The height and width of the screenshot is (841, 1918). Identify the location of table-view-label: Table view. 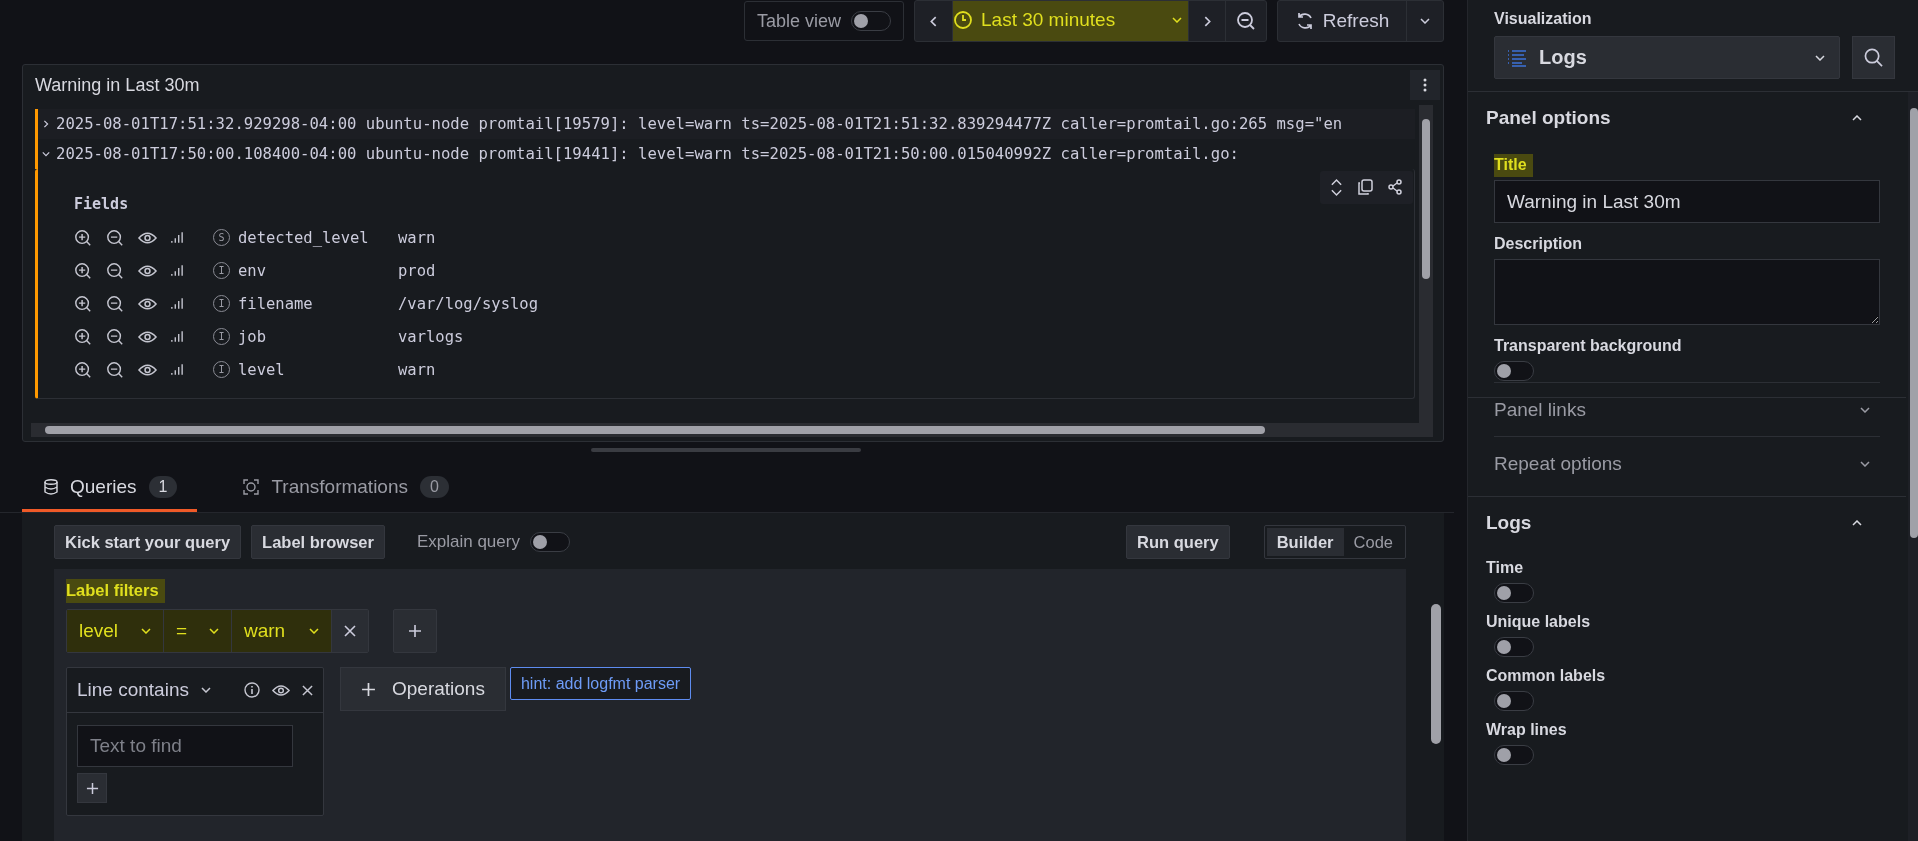
(798, 21).